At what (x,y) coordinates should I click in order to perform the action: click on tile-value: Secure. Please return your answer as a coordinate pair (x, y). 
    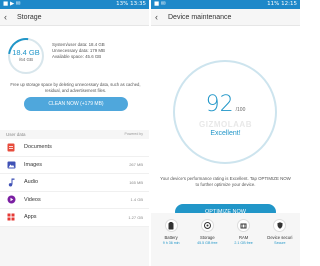
    Looking at the image, I should click on (280, 243).